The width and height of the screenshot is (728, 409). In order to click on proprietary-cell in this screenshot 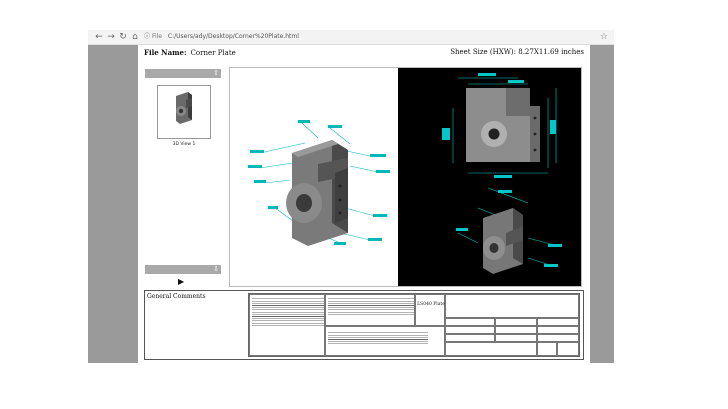, I will do `click(385, 341)`.